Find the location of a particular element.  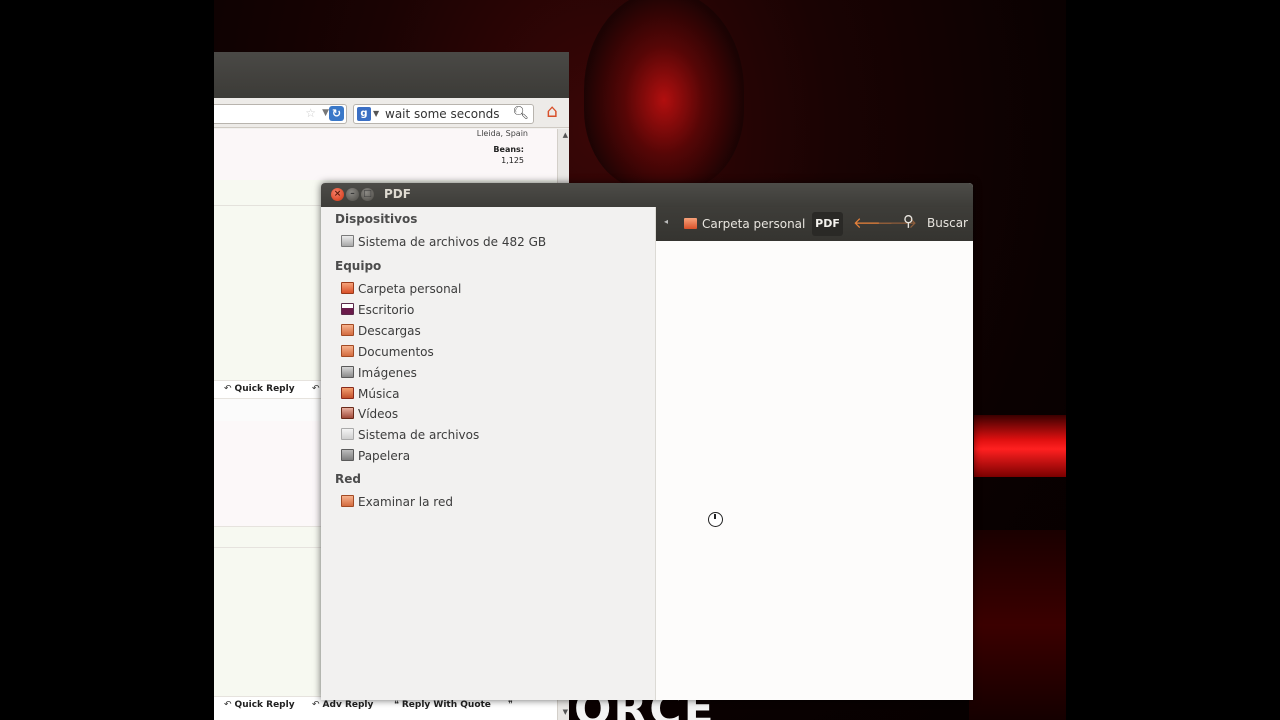

scroll-up-icon: ▲ is located at coordinates (565, 135).